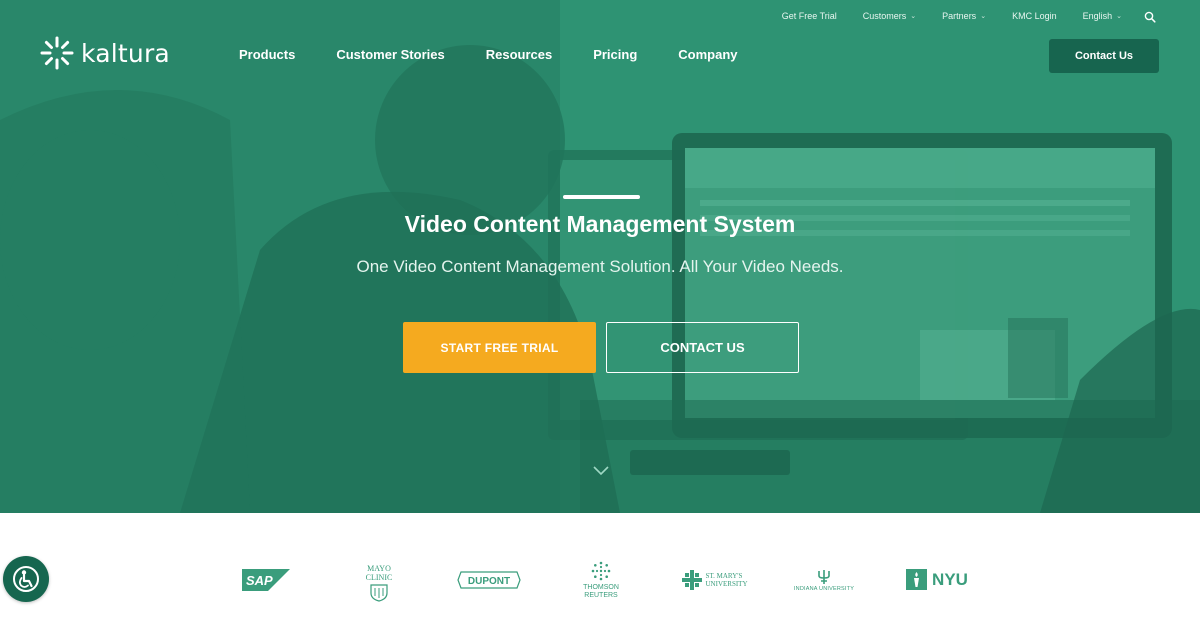  Describe the element at coordinates (724, 575) in the screenshot. I see `client-logo-text: ST. MARY'S` at that location.